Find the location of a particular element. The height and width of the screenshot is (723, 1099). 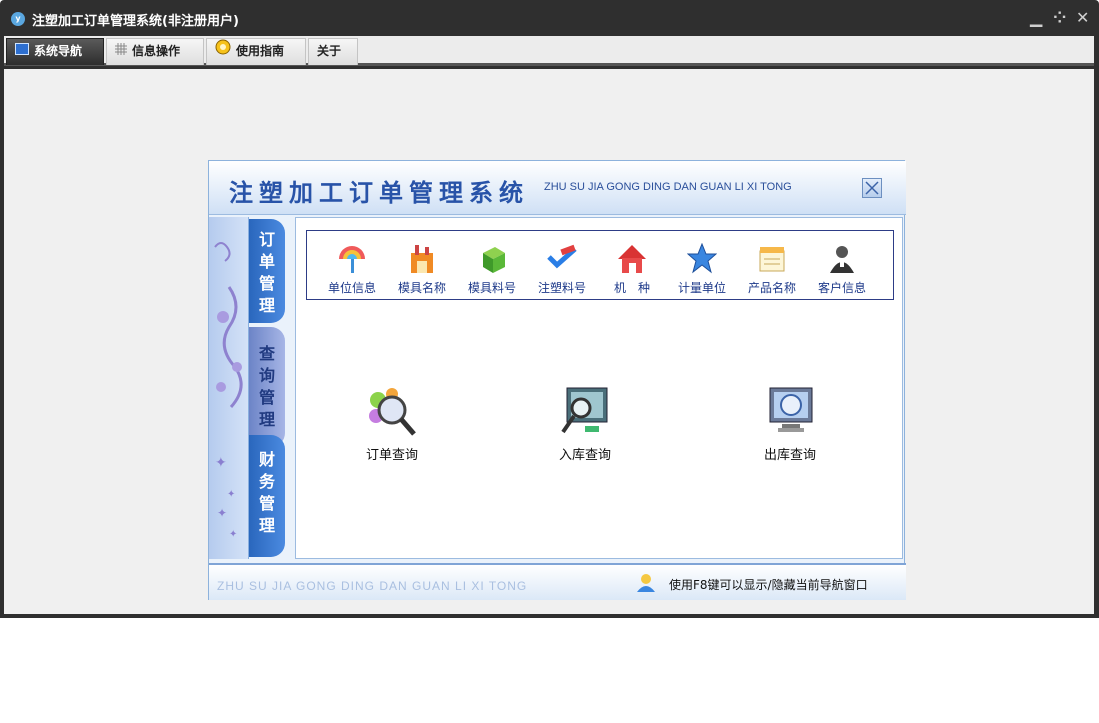

query-item-stock-out: 出库查询 is located at coordinates (790, 426).